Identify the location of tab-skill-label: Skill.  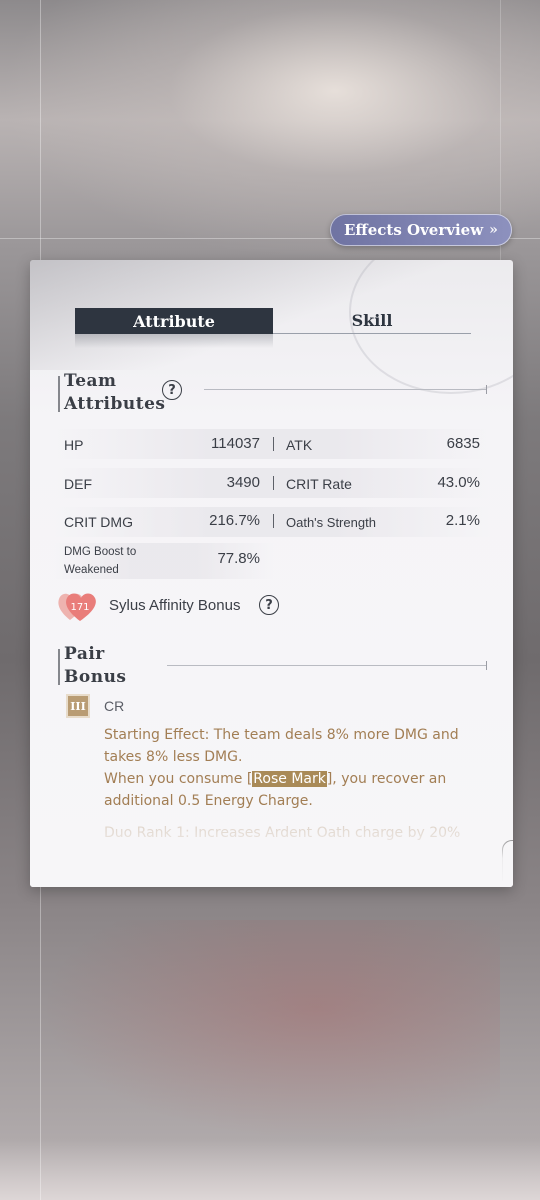
(372, 320).